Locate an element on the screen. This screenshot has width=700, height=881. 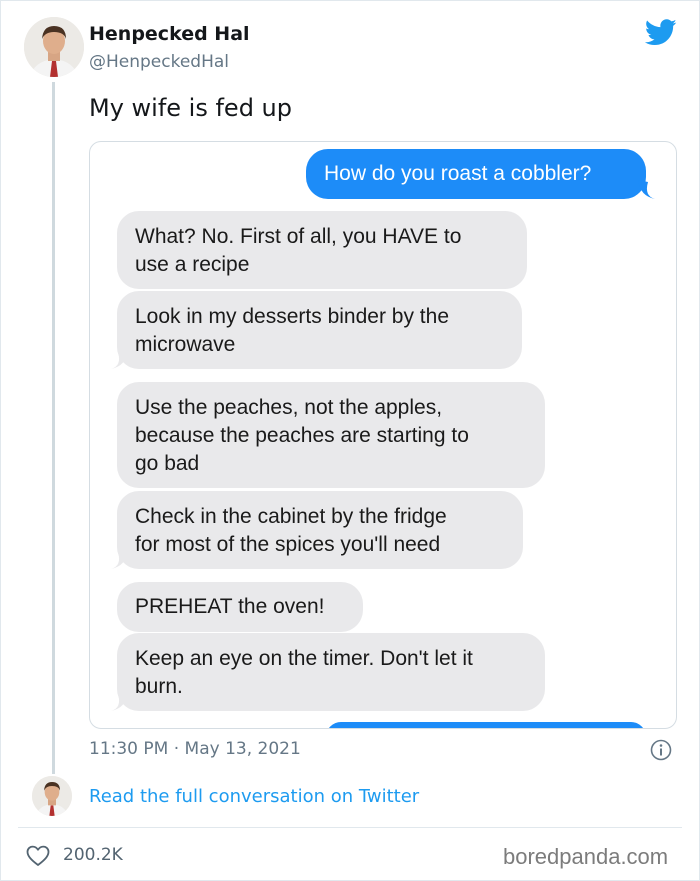
received-message-line: Check in the cabinet by the fridge is located at coordinates (291, 516).